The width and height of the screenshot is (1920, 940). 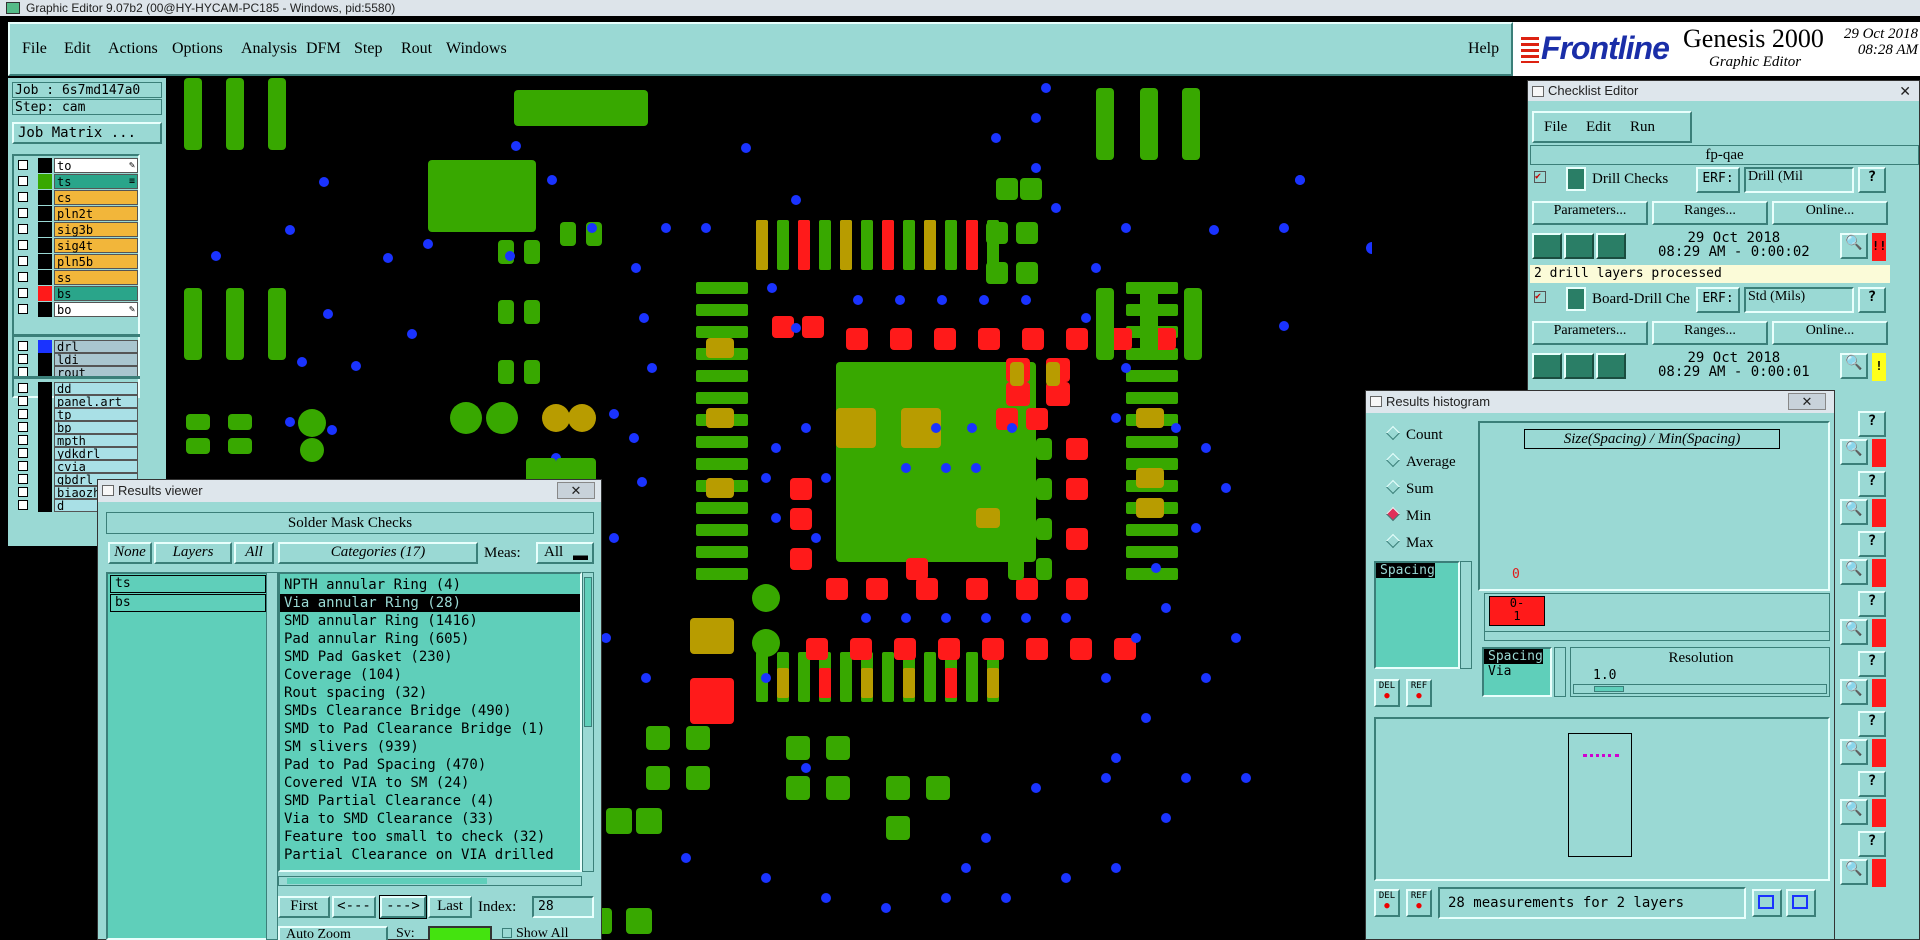 What do you see at coordinates (76, 293) in the screenshot?
I see `layer-row-bs: bs` at bounding box center [76, 293].